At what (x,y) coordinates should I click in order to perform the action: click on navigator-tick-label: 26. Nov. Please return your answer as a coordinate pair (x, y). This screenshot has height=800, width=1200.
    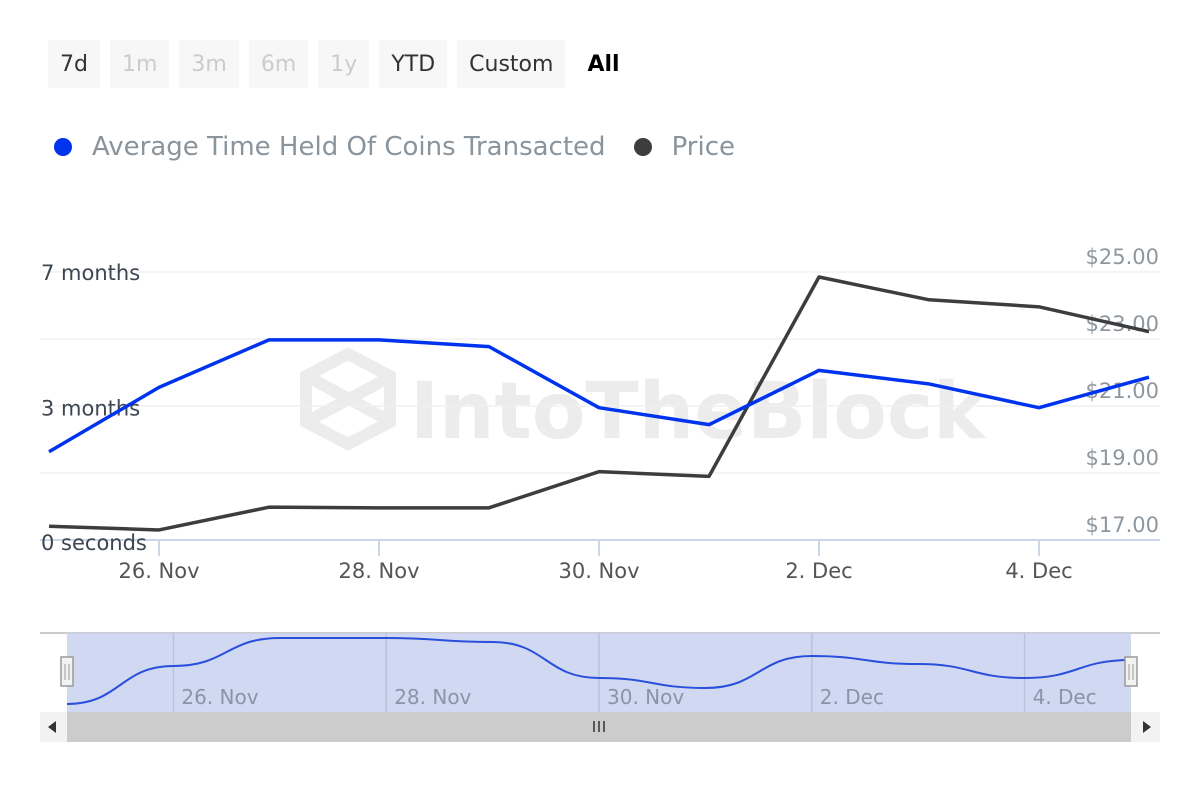
    Looking at the image, I should click on (219, 697).